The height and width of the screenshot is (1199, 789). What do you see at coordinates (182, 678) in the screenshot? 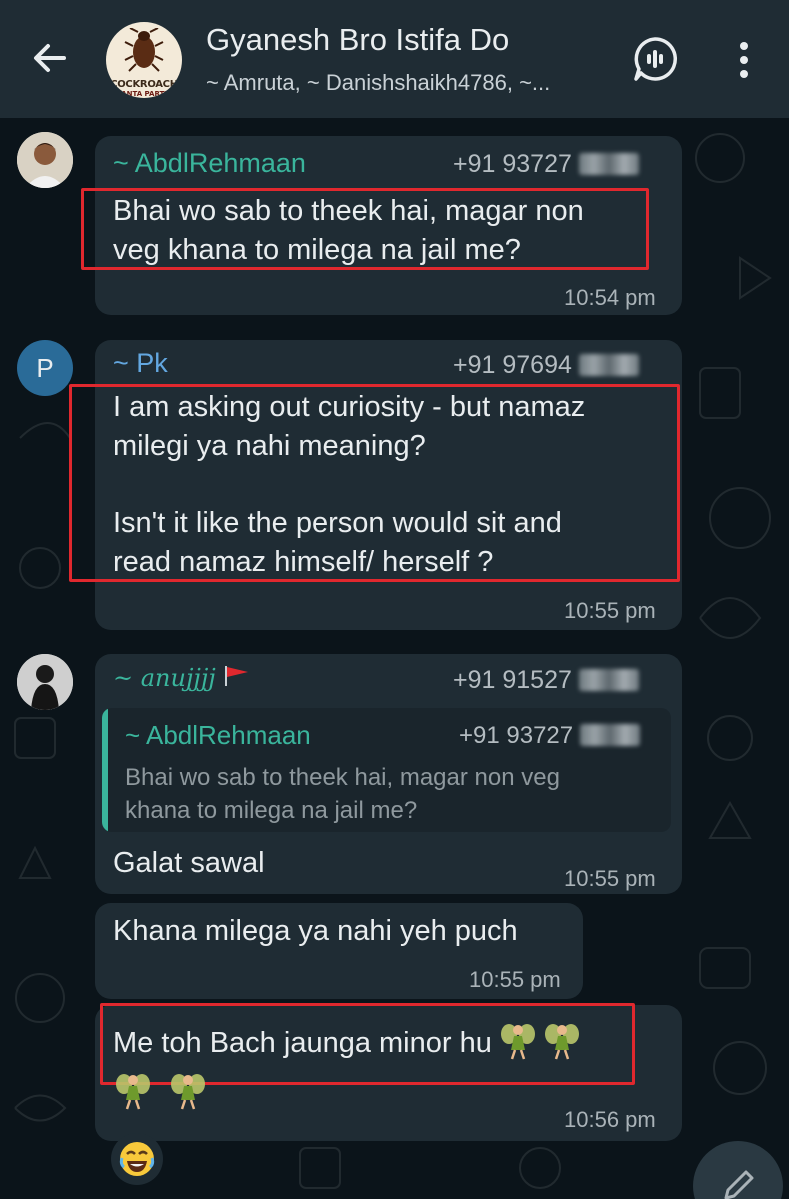
I see `sender-name: ~ anujjjj` at bounding box center [182, 678].